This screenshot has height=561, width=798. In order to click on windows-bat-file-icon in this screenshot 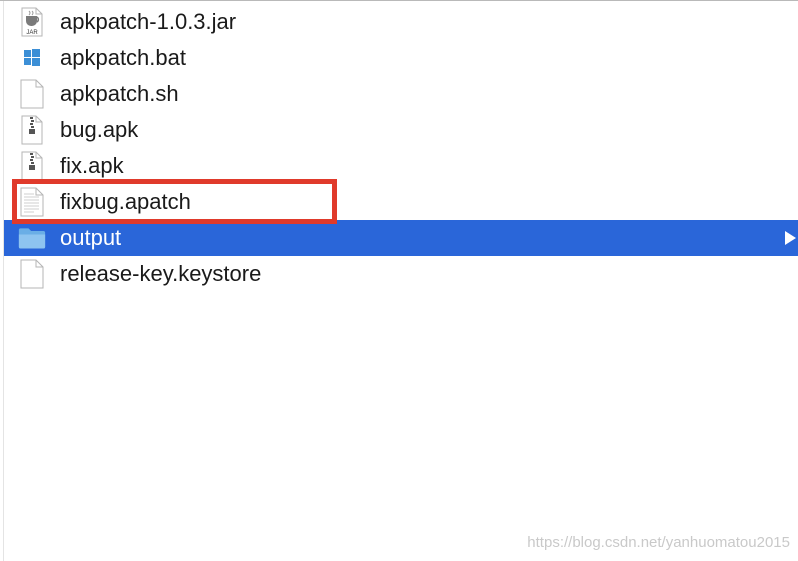, I will do `click(32, 58)`.